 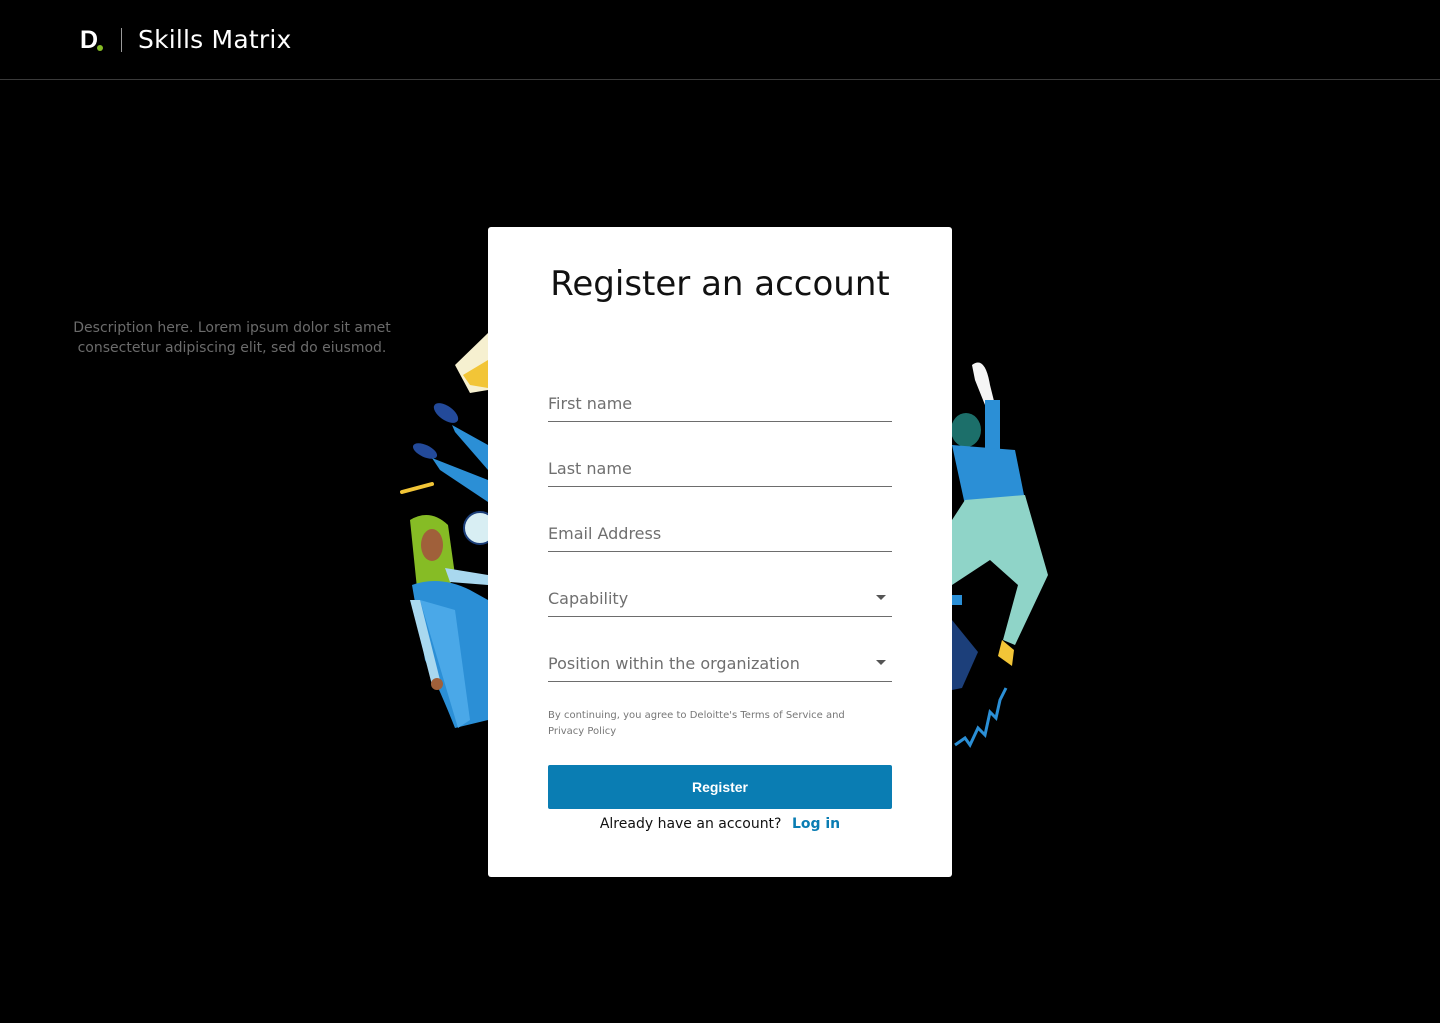 I want to click on deloitte-logo: D, so click(x=93, y=40).